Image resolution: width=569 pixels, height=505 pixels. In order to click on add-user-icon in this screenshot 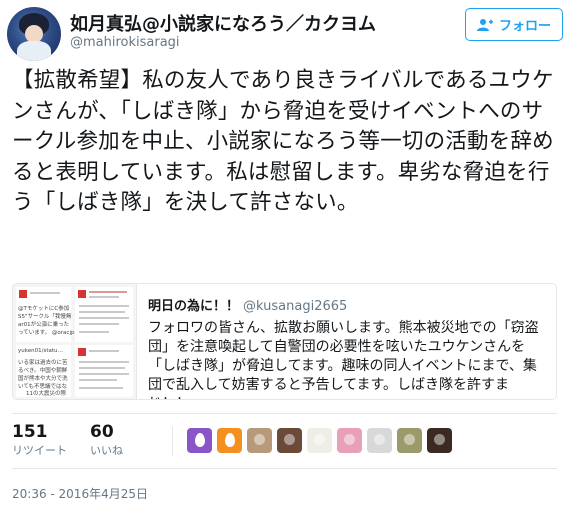, I will do `click(484, 24)`.